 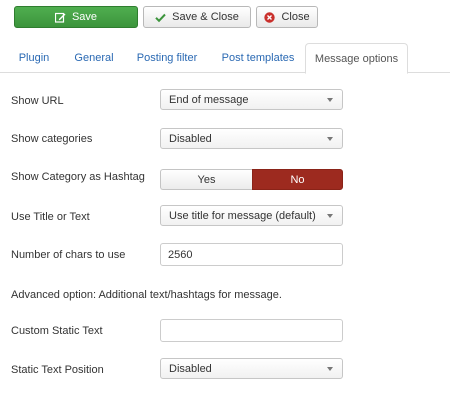 What do you see at coordinates (180, 254) in the screenshot?
I see `num-chars-value: 2560` at bounding box center [180, 254].